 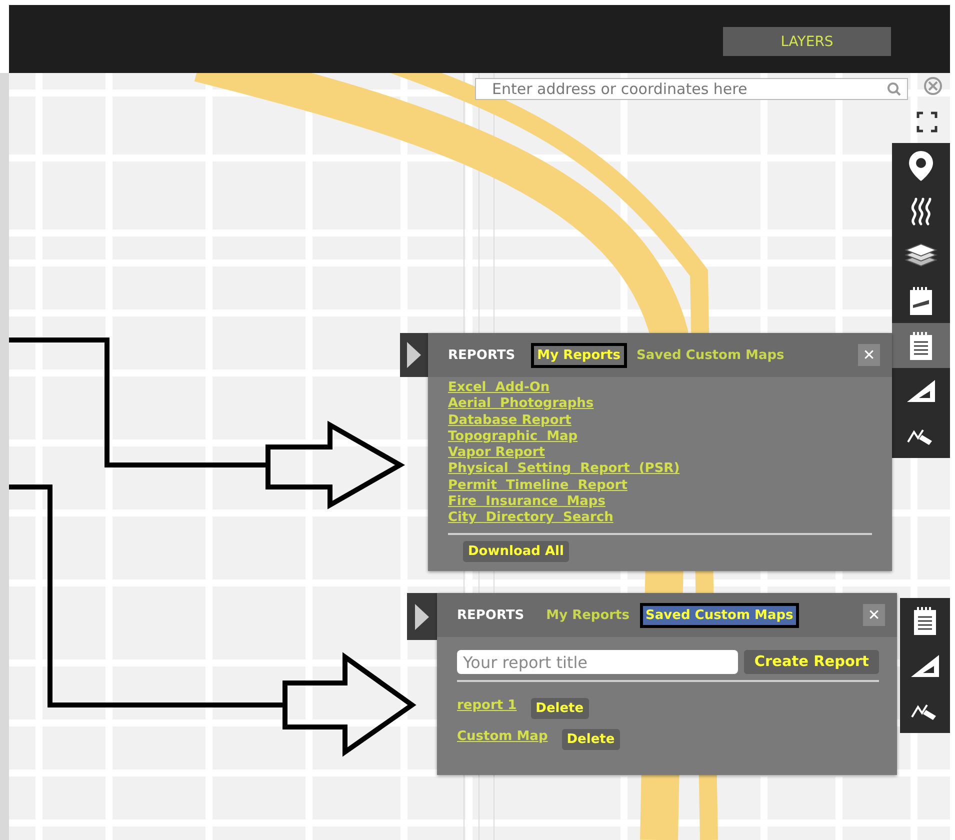 What do you see at coordinates (691, 89) in the screenshot?
I see `search-field: Enter address or coordinates here` at bounding box center [691, 89].